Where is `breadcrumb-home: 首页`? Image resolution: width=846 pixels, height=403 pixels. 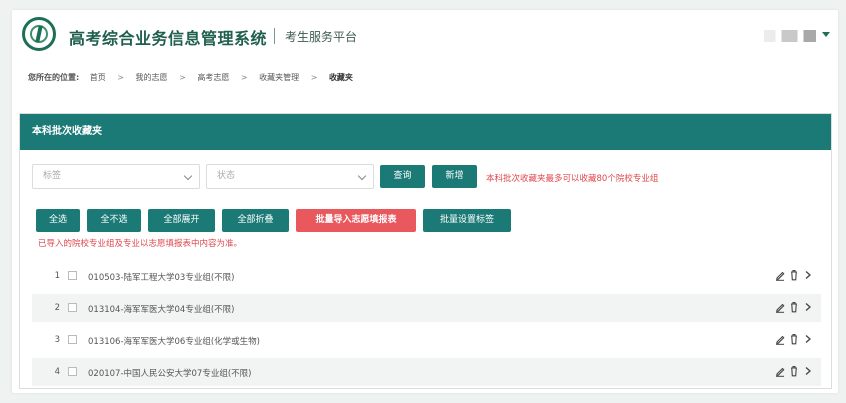 breadcrumb-home: 首页 is located at coordinates (98, 77).